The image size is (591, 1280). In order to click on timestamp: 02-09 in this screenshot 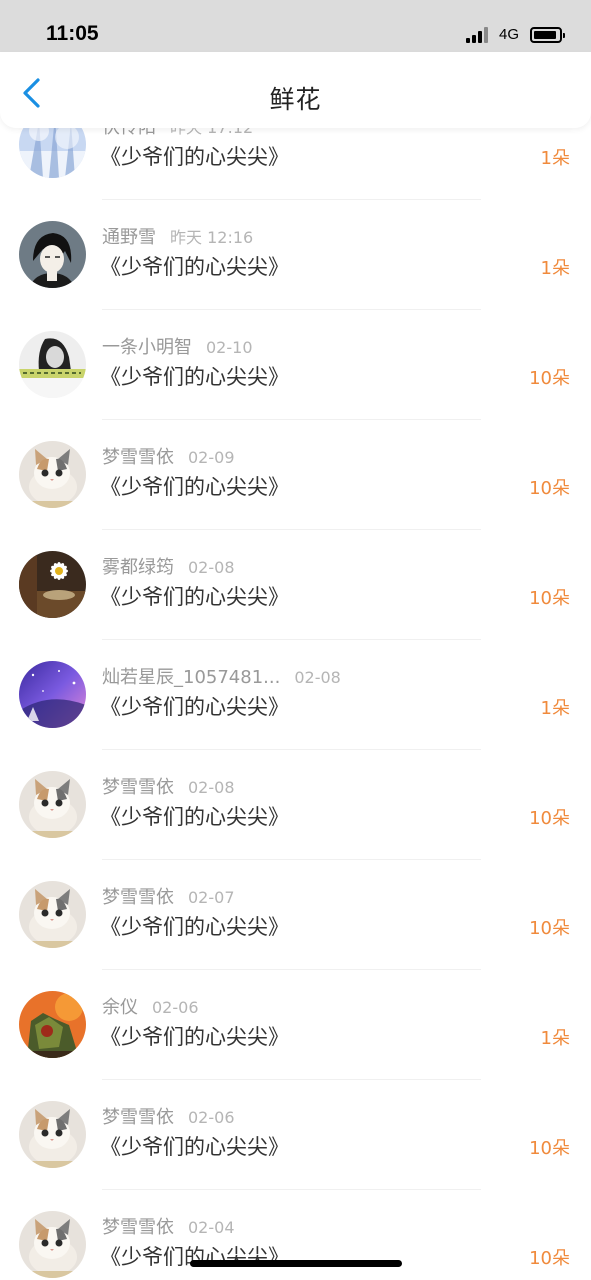, I will do `click(211, 457)`.